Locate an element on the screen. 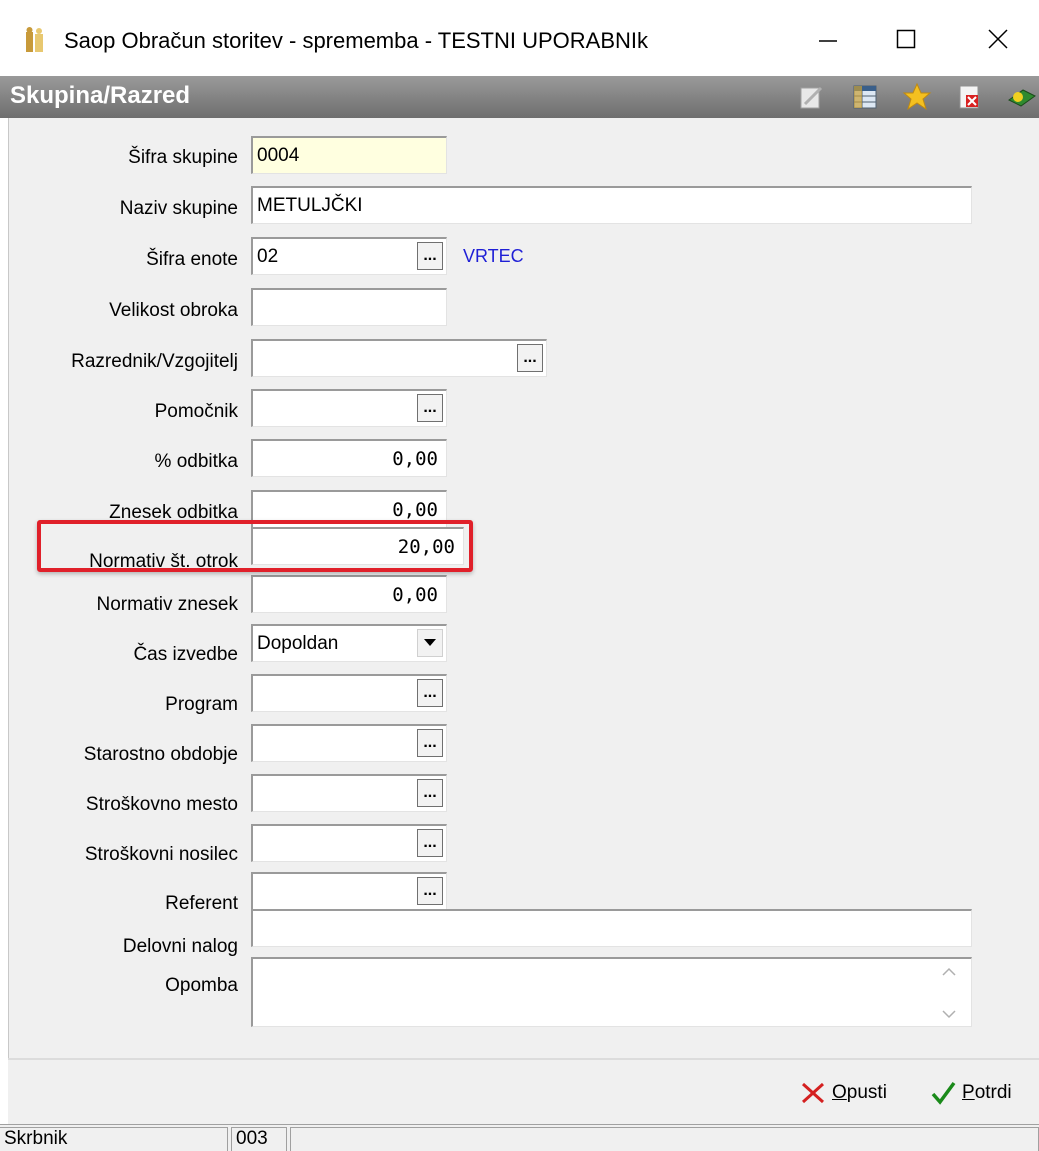 This screenshot has height=1151, width=1039. opomba-label: Opomba is located at coordinates (201, 985).